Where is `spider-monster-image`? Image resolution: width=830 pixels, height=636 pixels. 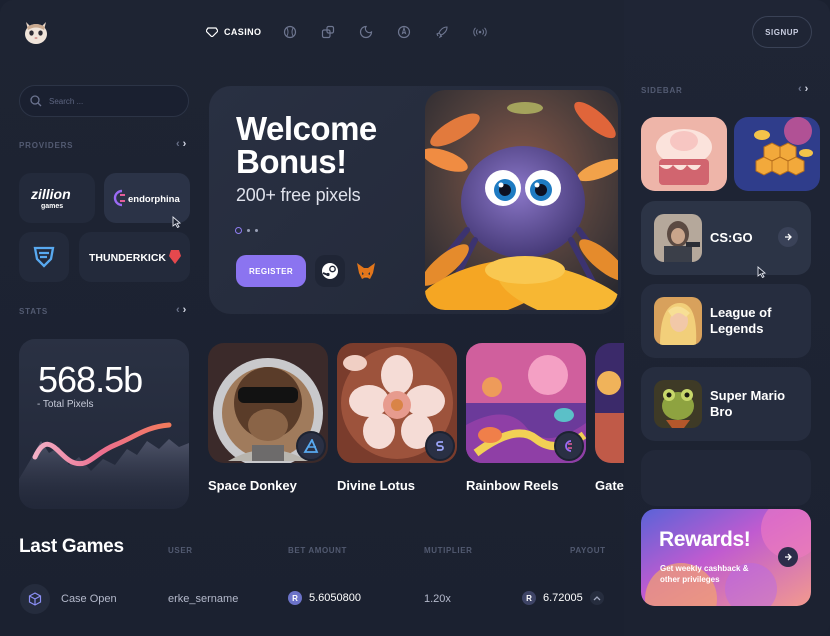
spider-monster-image is located at coordinates (521, 200).